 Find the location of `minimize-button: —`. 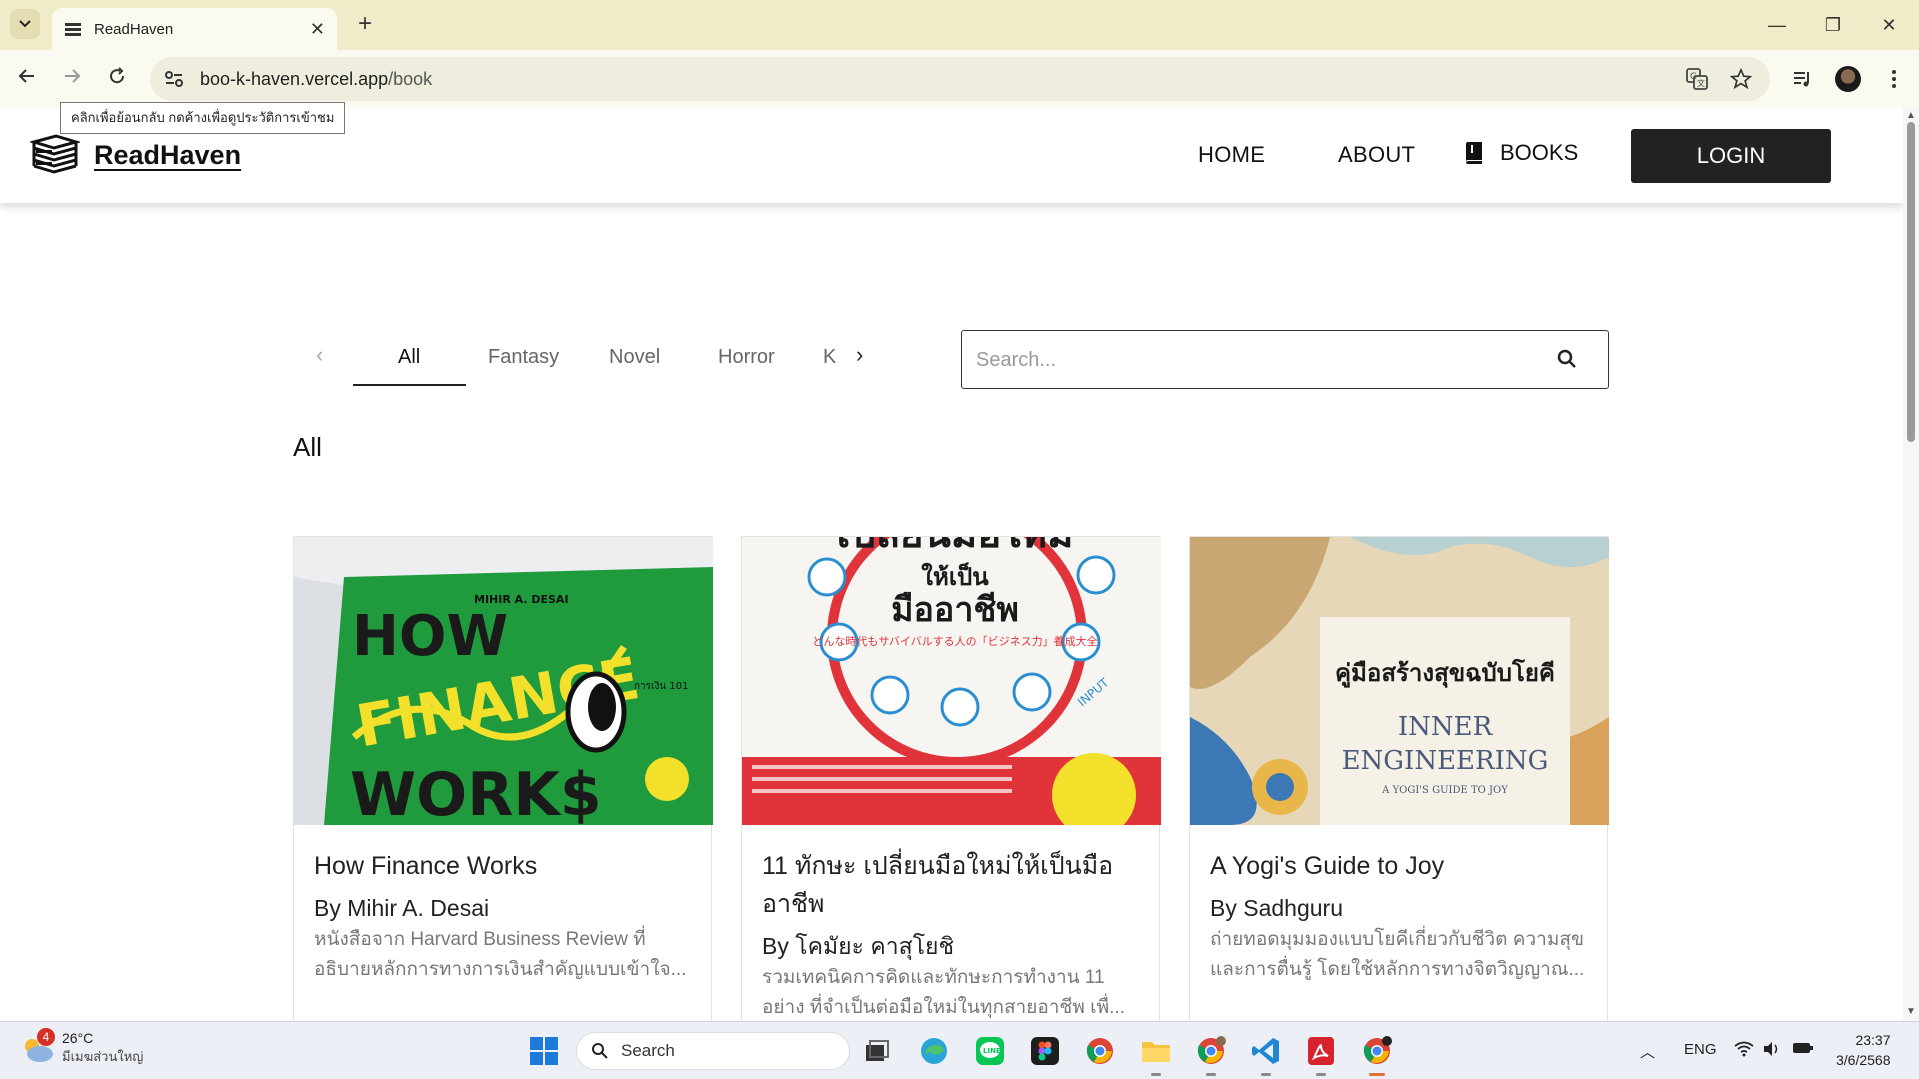

minimize-button: — is located at coordinates (1777, 25).